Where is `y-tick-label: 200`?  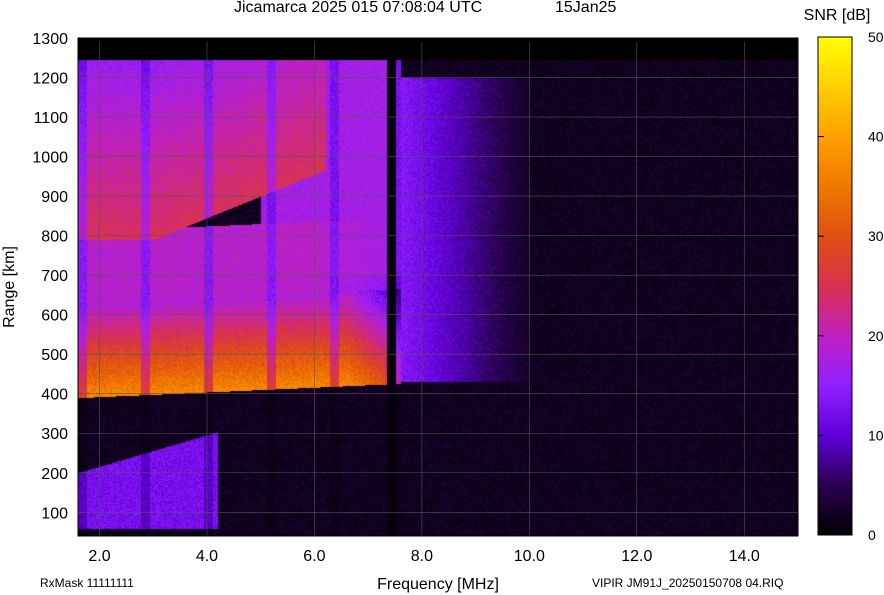 y-tick-label: 200 is located at coordinates (54, 474).